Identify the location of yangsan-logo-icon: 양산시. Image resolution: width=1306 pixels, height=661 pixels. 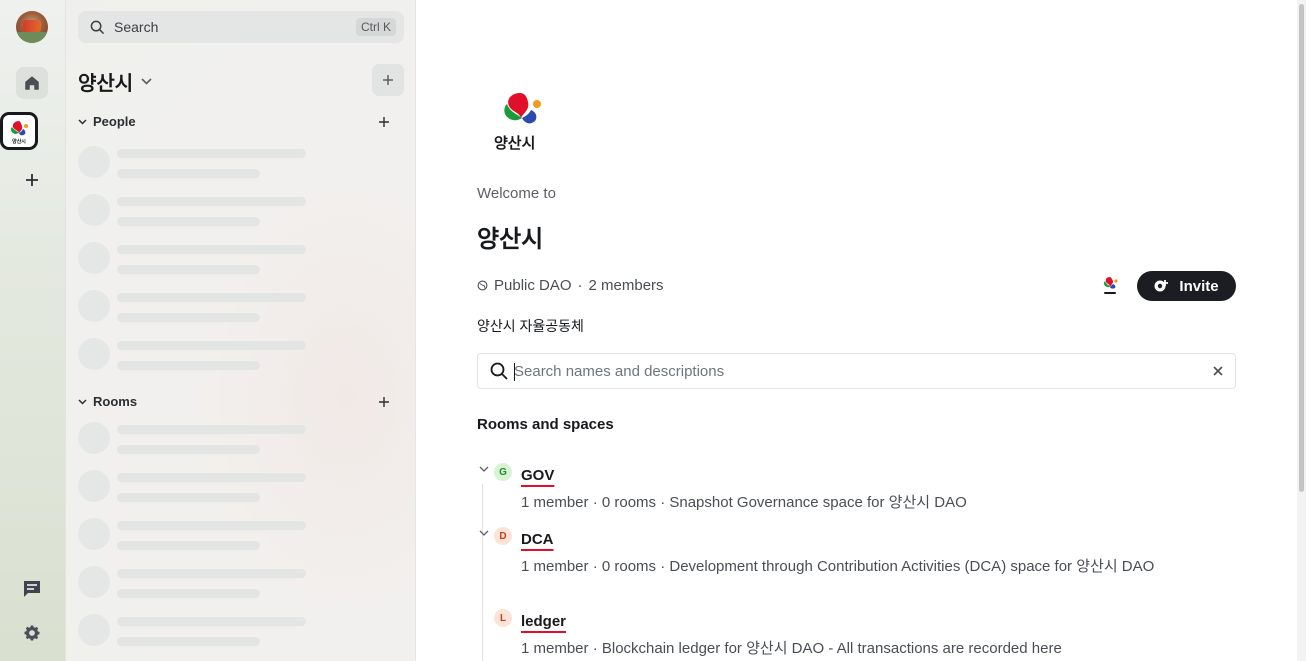
(19, 132).